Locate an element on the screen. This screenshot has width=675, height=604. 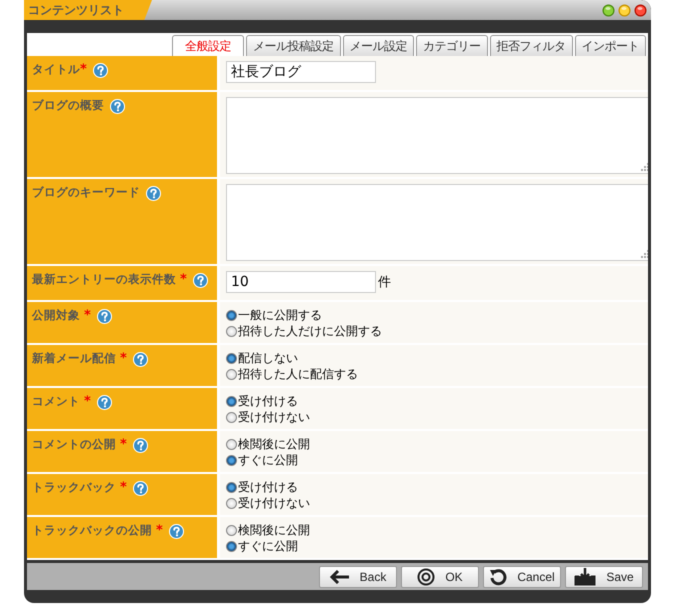
arrow-left-icon is located at coordinates (340, 577).